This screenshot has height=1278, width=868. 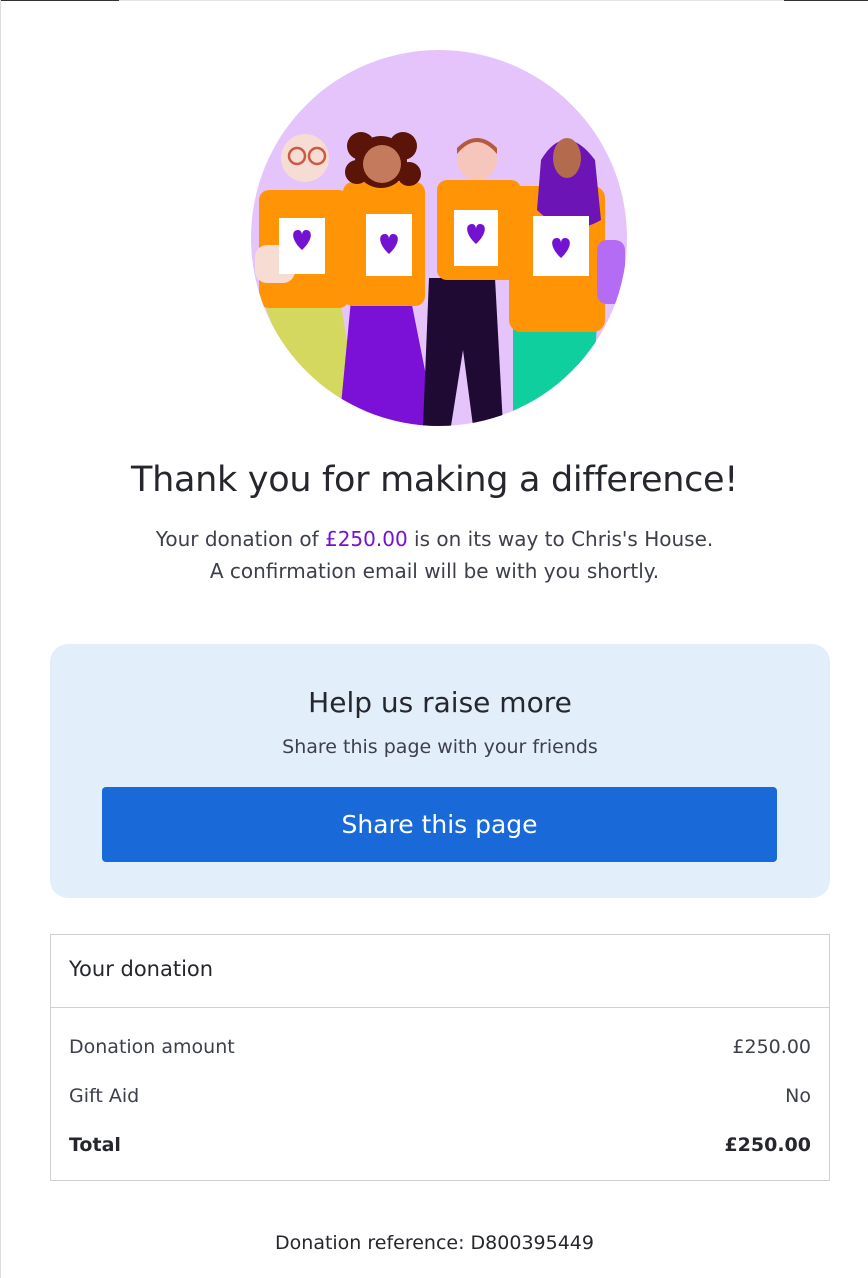 What do you see at coordinates (440, 971) in the screenshot?
I see `summary-heading: Your donation` at bounding box center [440, 971].